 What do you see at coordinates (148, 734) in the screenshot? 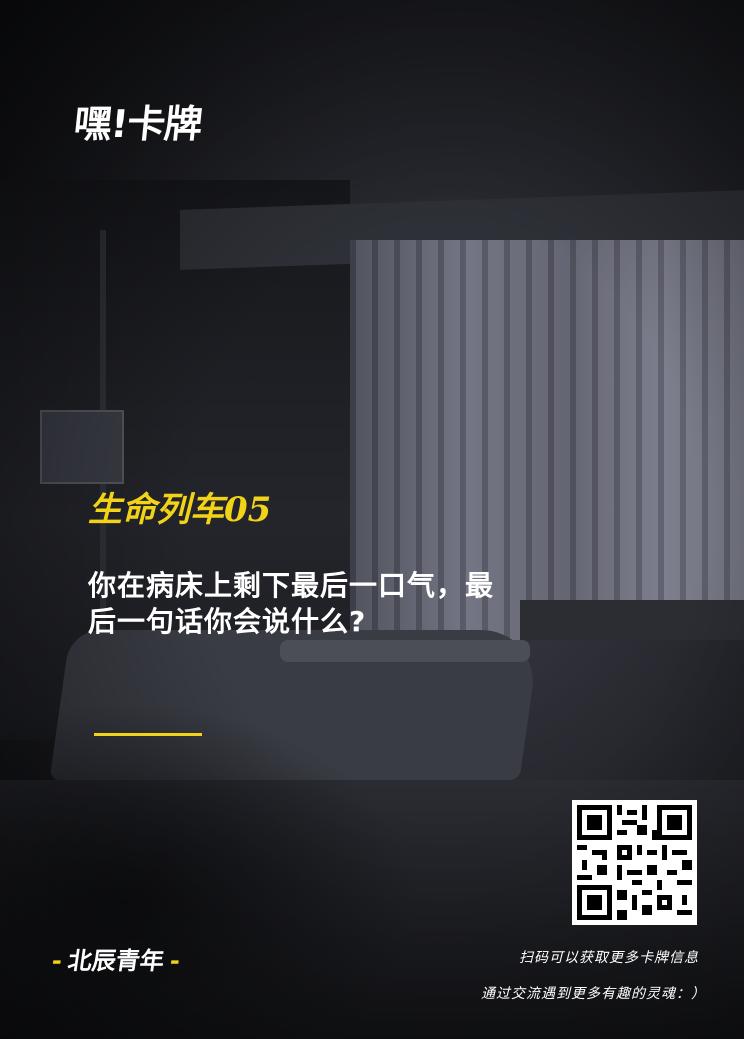
I see `accent-divider` at bounding box center [148, 734].